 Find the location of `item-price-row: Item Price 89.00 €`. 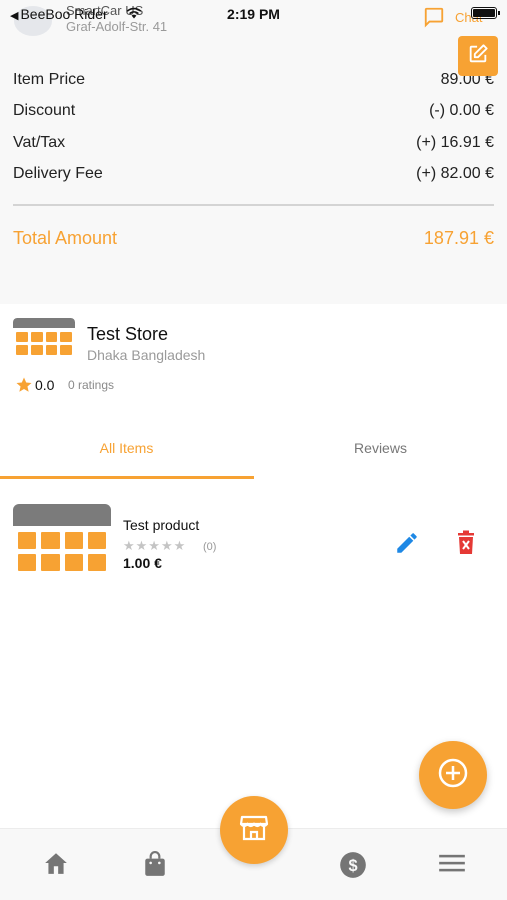

item-price-row: Item Price 89.00 € is located at coordinates (253, 80).